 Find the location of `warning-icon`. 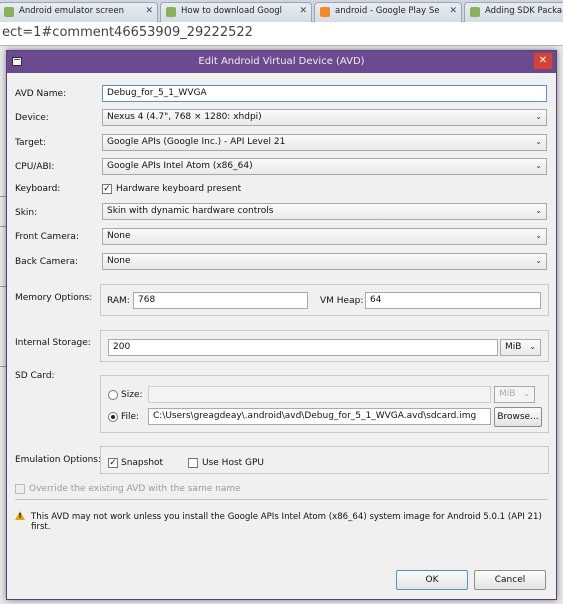

warning-icon is located at coordinates (20, 515).